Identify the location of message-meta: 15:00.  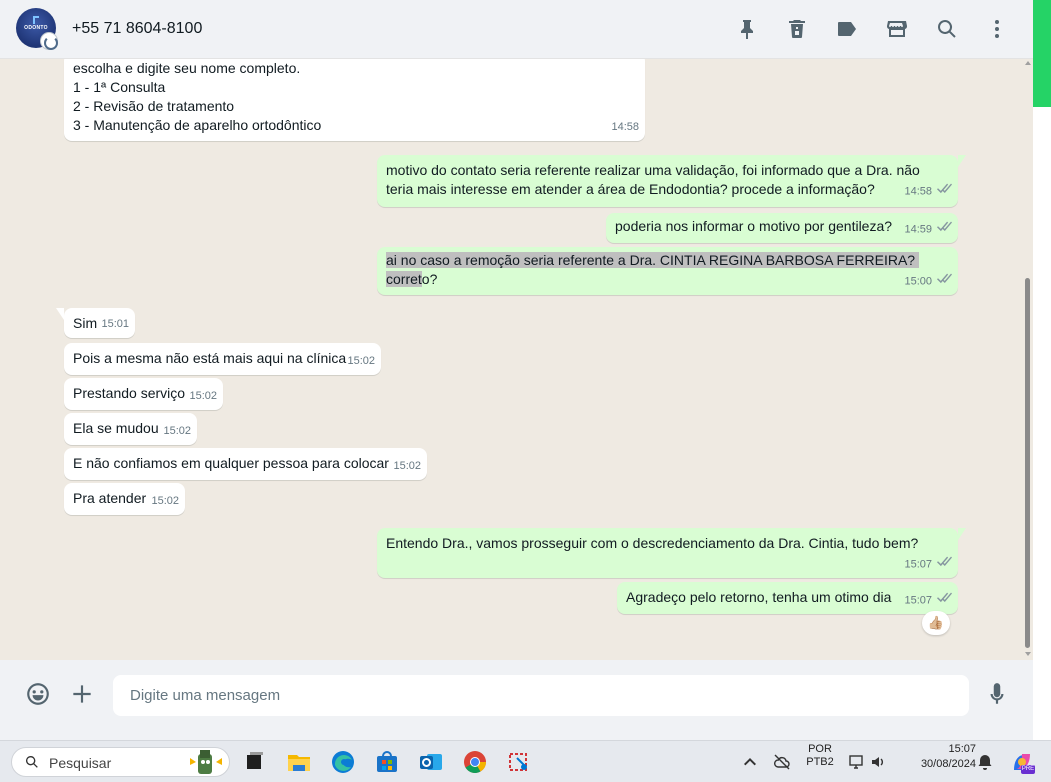
(928, 281).